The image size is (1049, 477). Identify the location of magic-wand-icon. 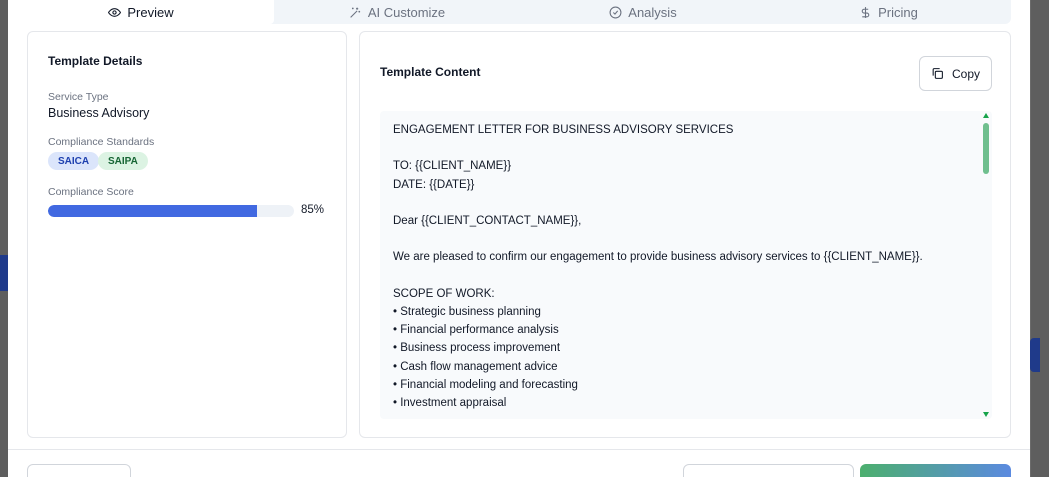
(355, 12).